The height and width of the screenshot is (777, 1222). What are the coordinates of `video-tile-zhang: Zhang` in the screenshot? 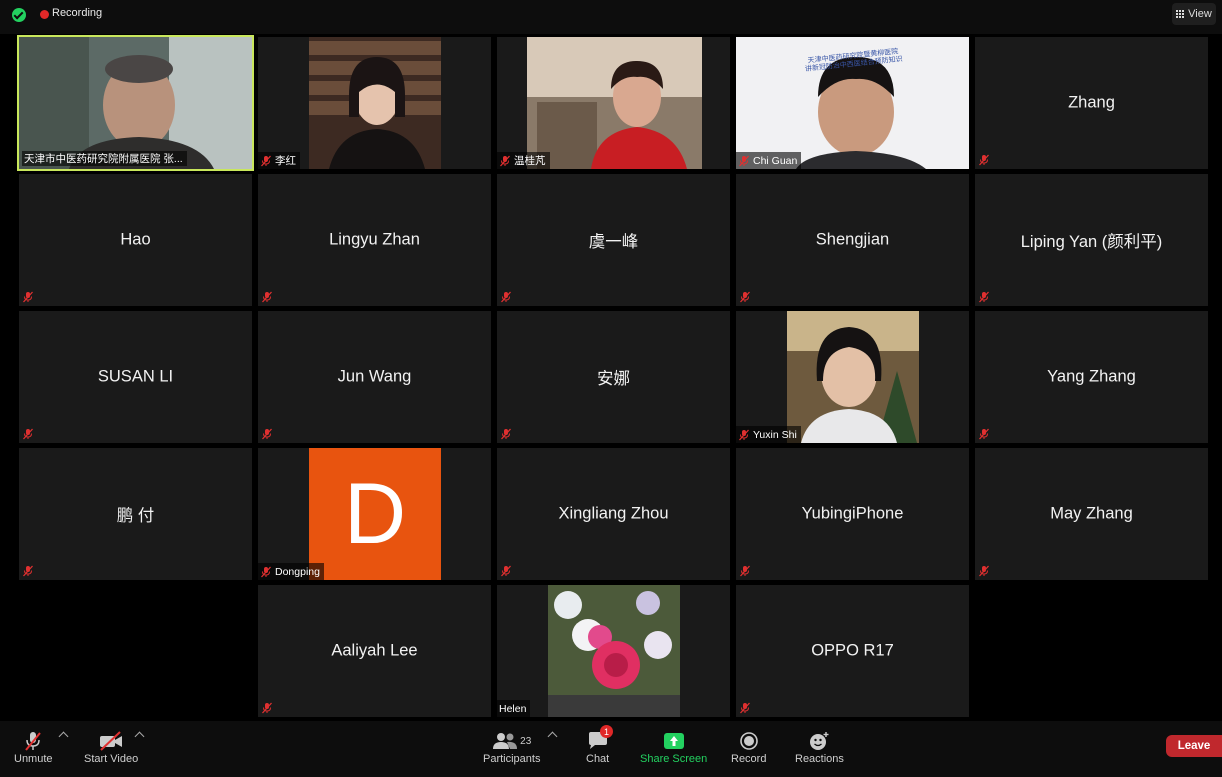 It's located at (1091, 103).